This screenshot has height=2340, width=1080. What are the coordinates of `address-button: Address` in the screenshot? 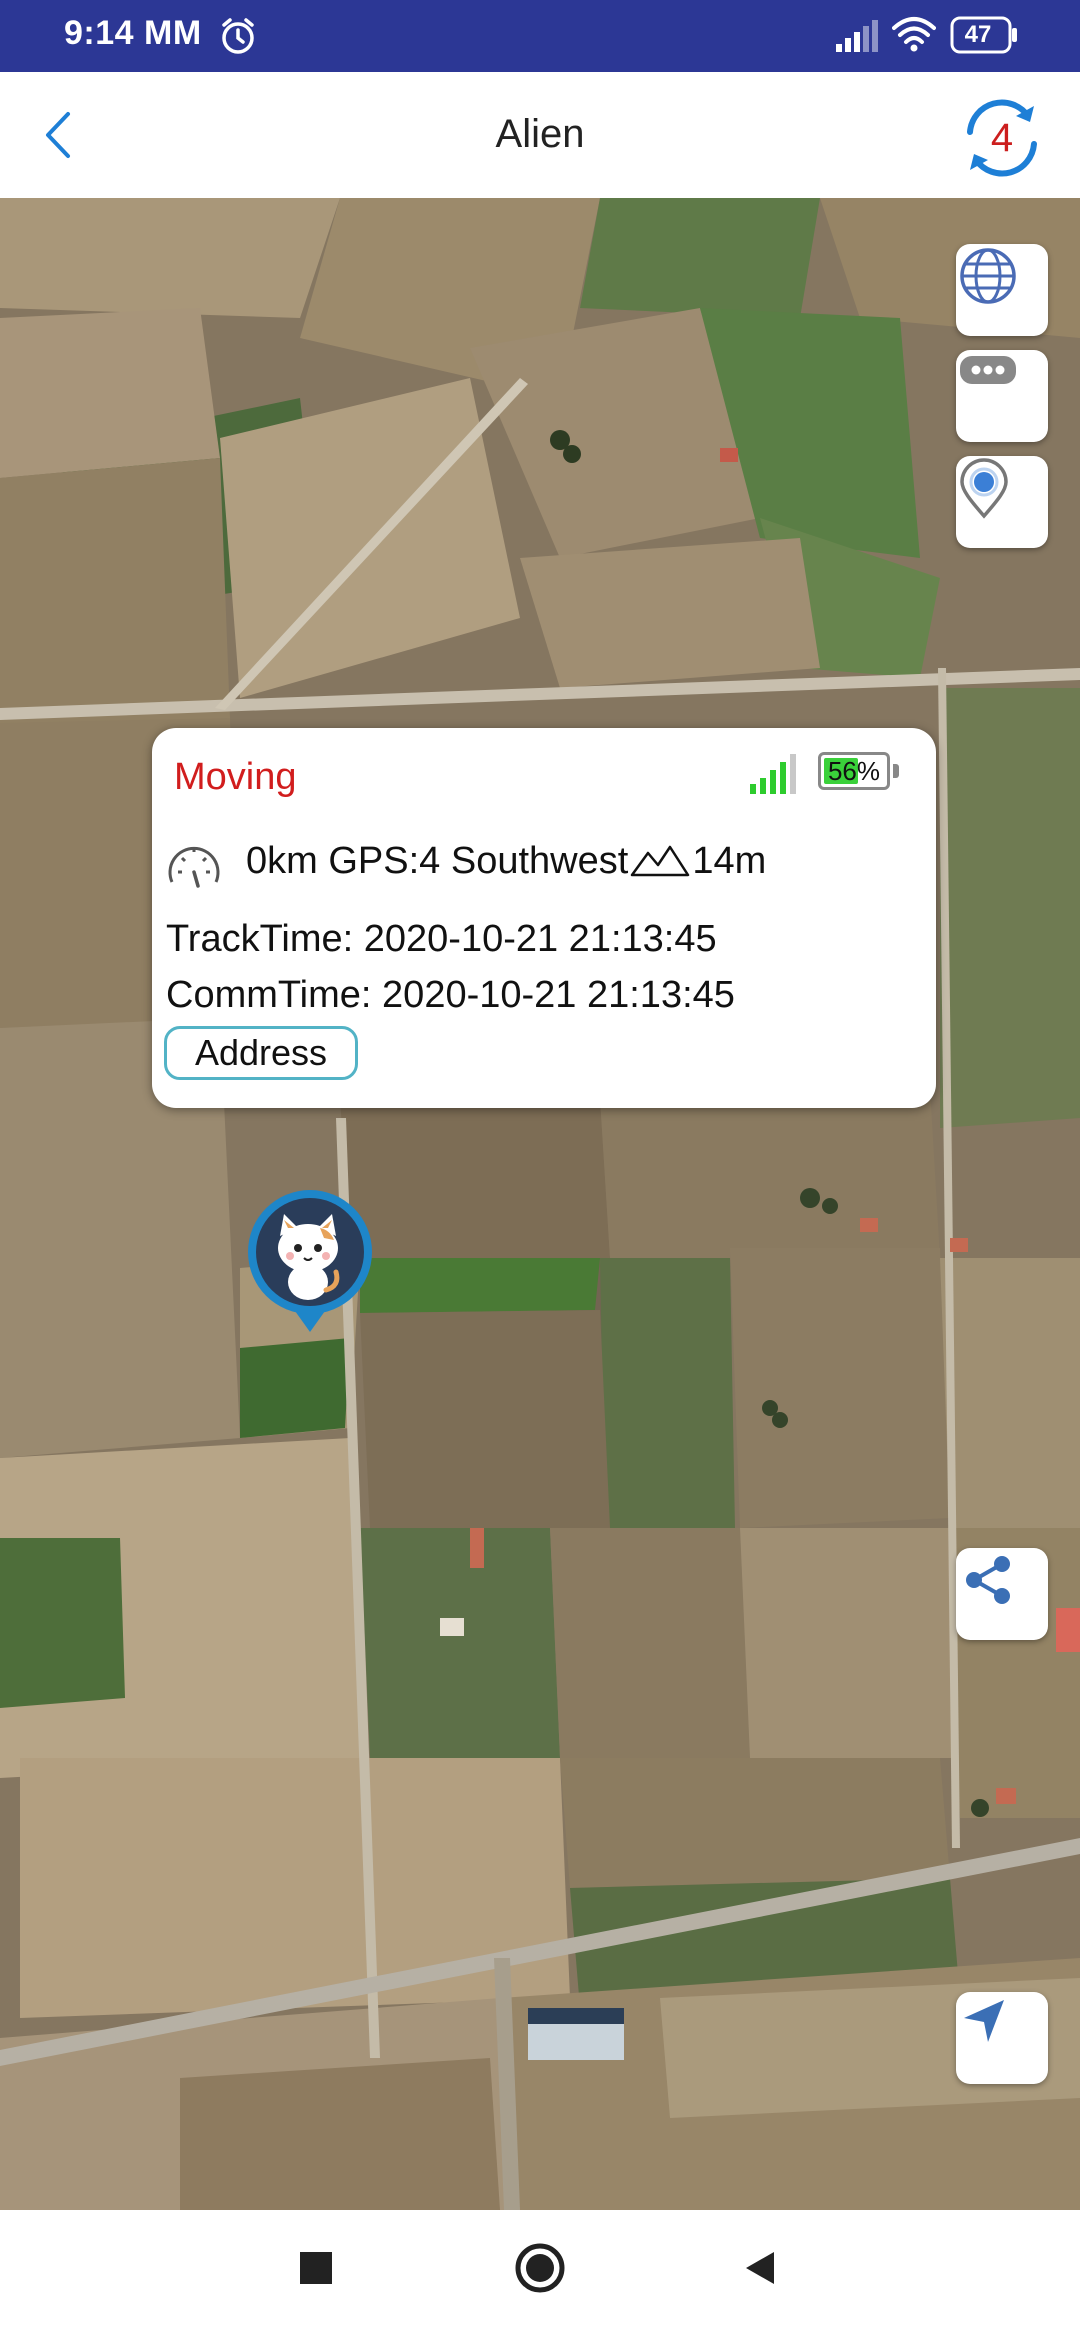 It's located at (261, 1053).